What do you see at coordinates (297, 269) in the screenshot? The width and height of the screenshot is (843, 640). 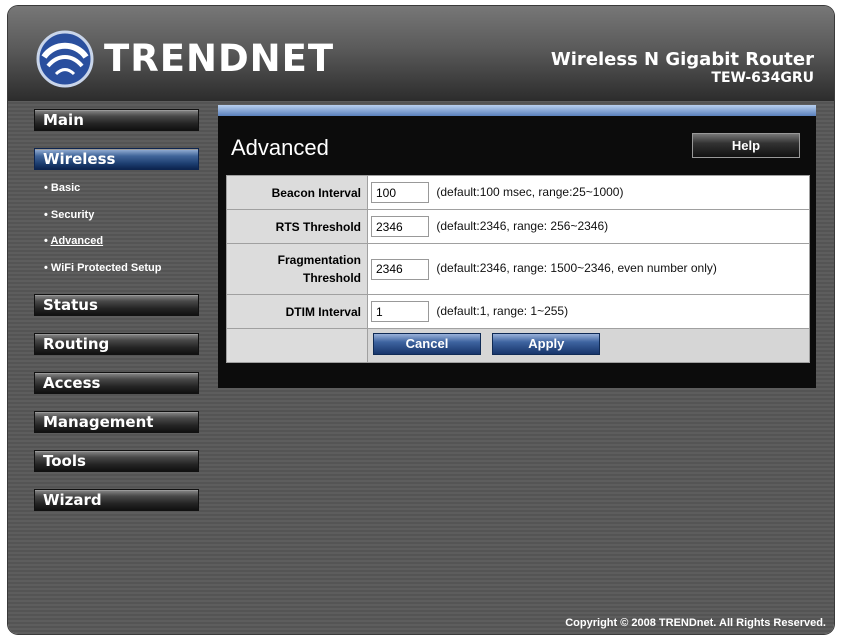 I see `fragmentation-label: Fragmentation Threshold` at bounding box center [297, 269].